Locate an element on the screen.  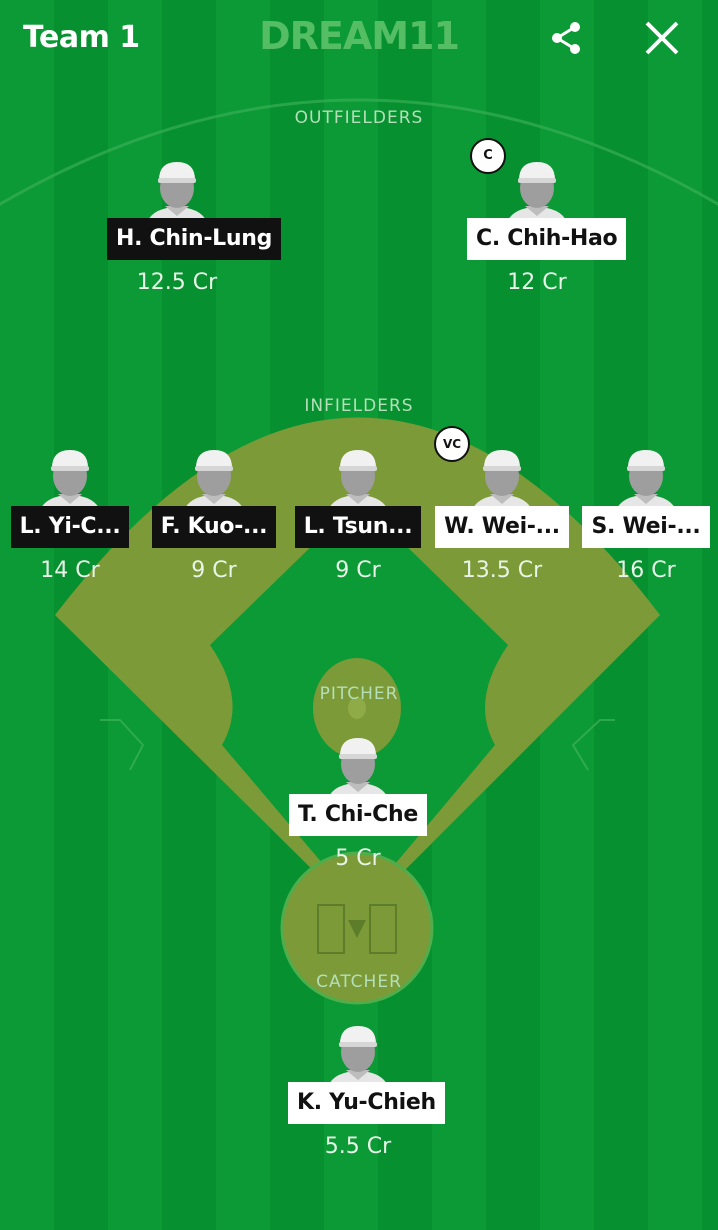
dream11-logo: DREAM11 is located at coordinates (359, 36).